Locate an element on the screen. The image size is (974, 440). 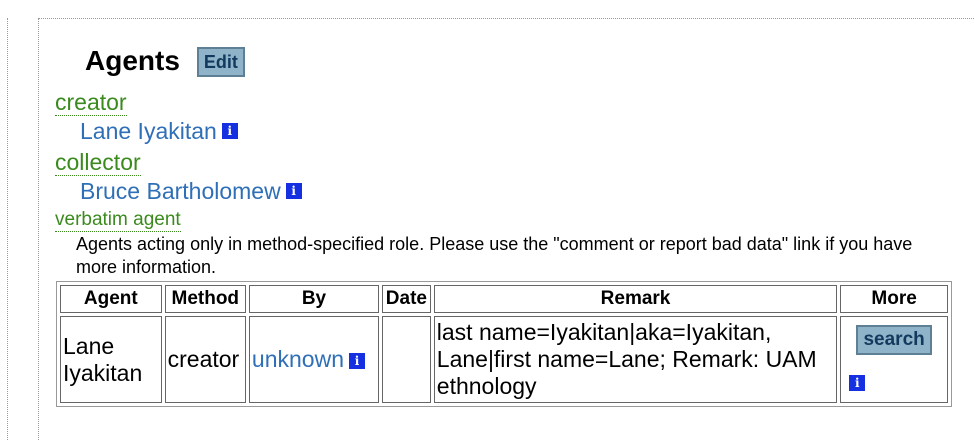
table-header-row: Agent Method By Date Remark More is located at coordinates (504, 299).